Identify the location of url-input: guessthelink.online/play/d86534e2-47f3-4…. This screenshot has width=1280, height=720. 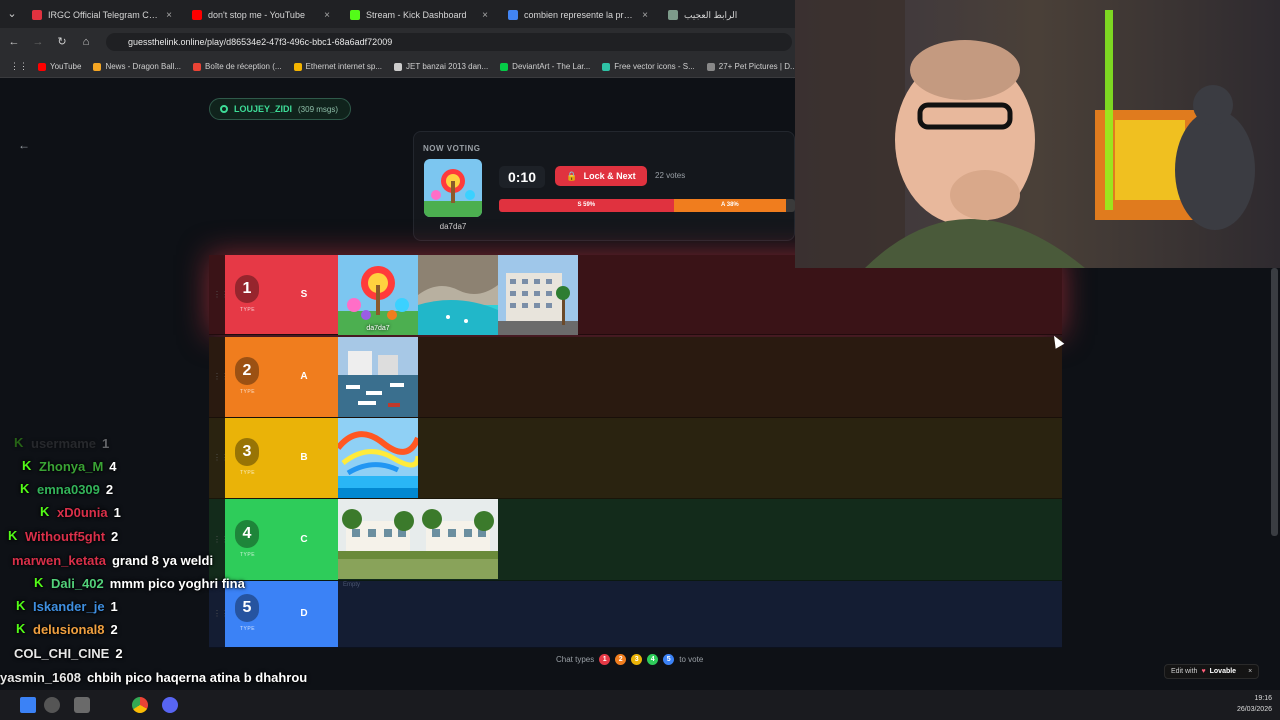
(449, 42).